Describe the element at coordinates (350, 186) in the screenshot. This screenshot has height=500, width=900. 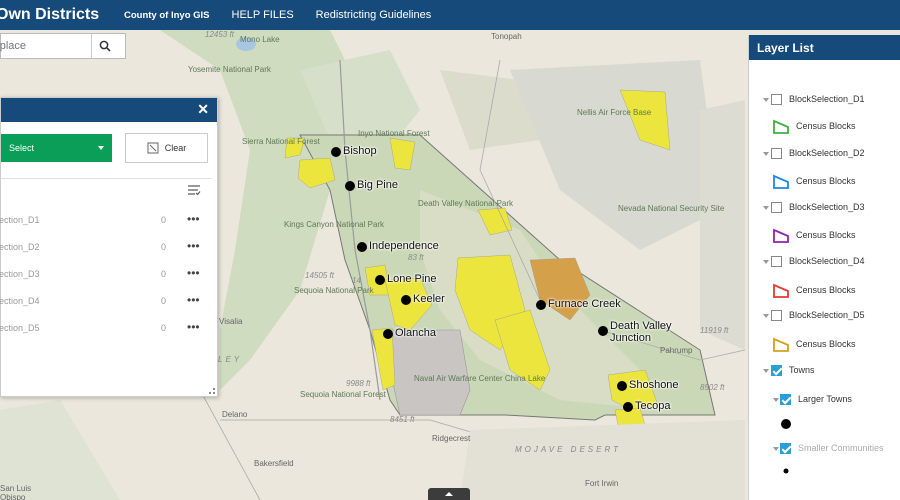
I see `town-dot-big-pine` at that location.